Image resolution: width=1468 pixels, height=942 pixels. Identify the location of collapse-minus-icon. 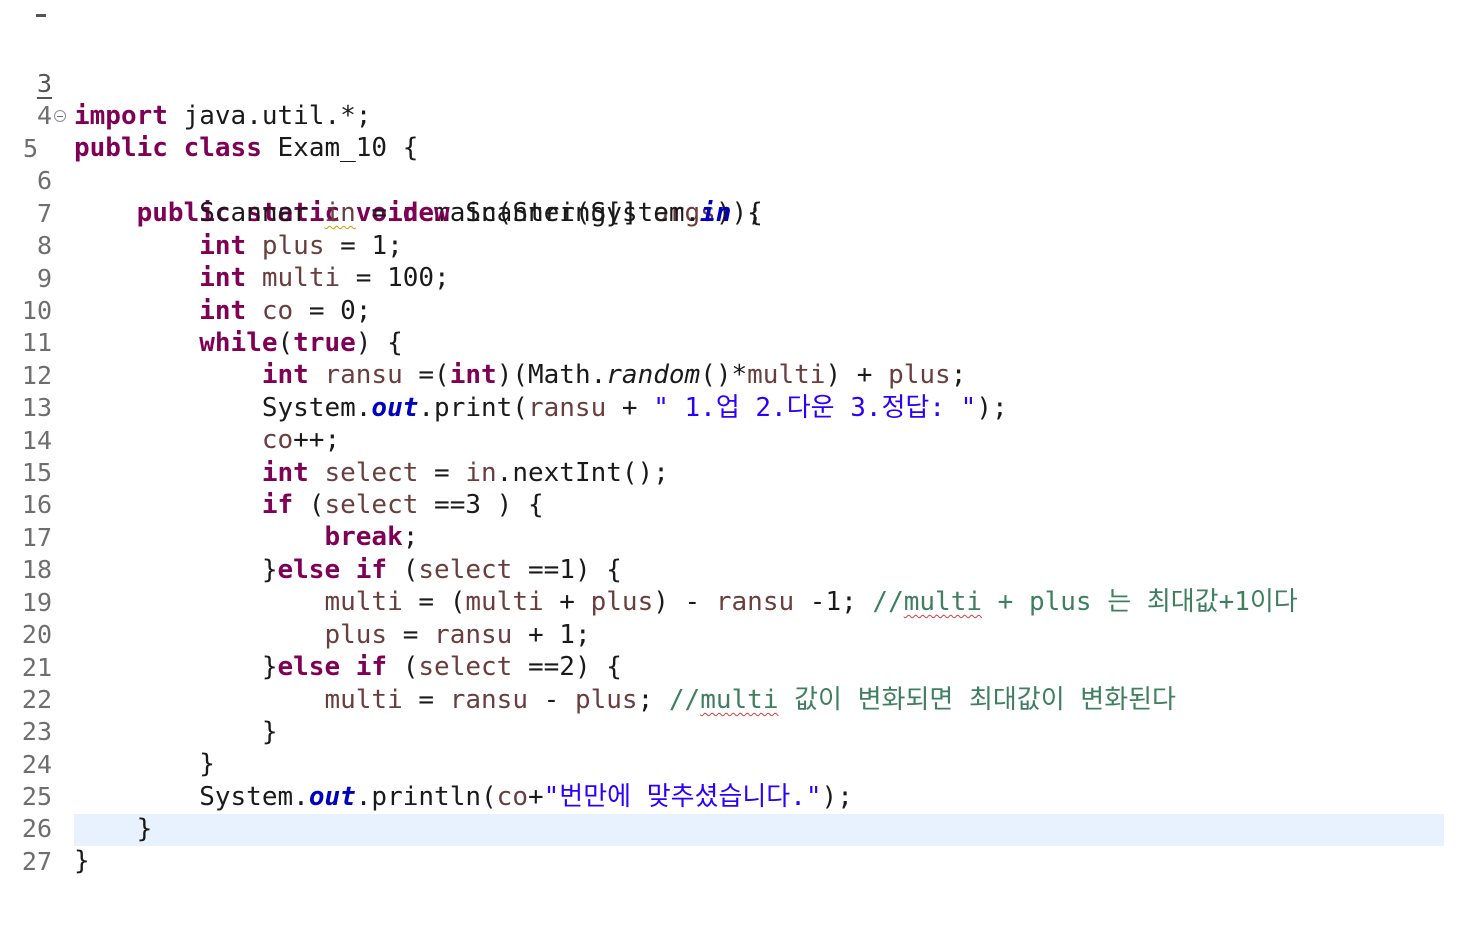
(60, 116).